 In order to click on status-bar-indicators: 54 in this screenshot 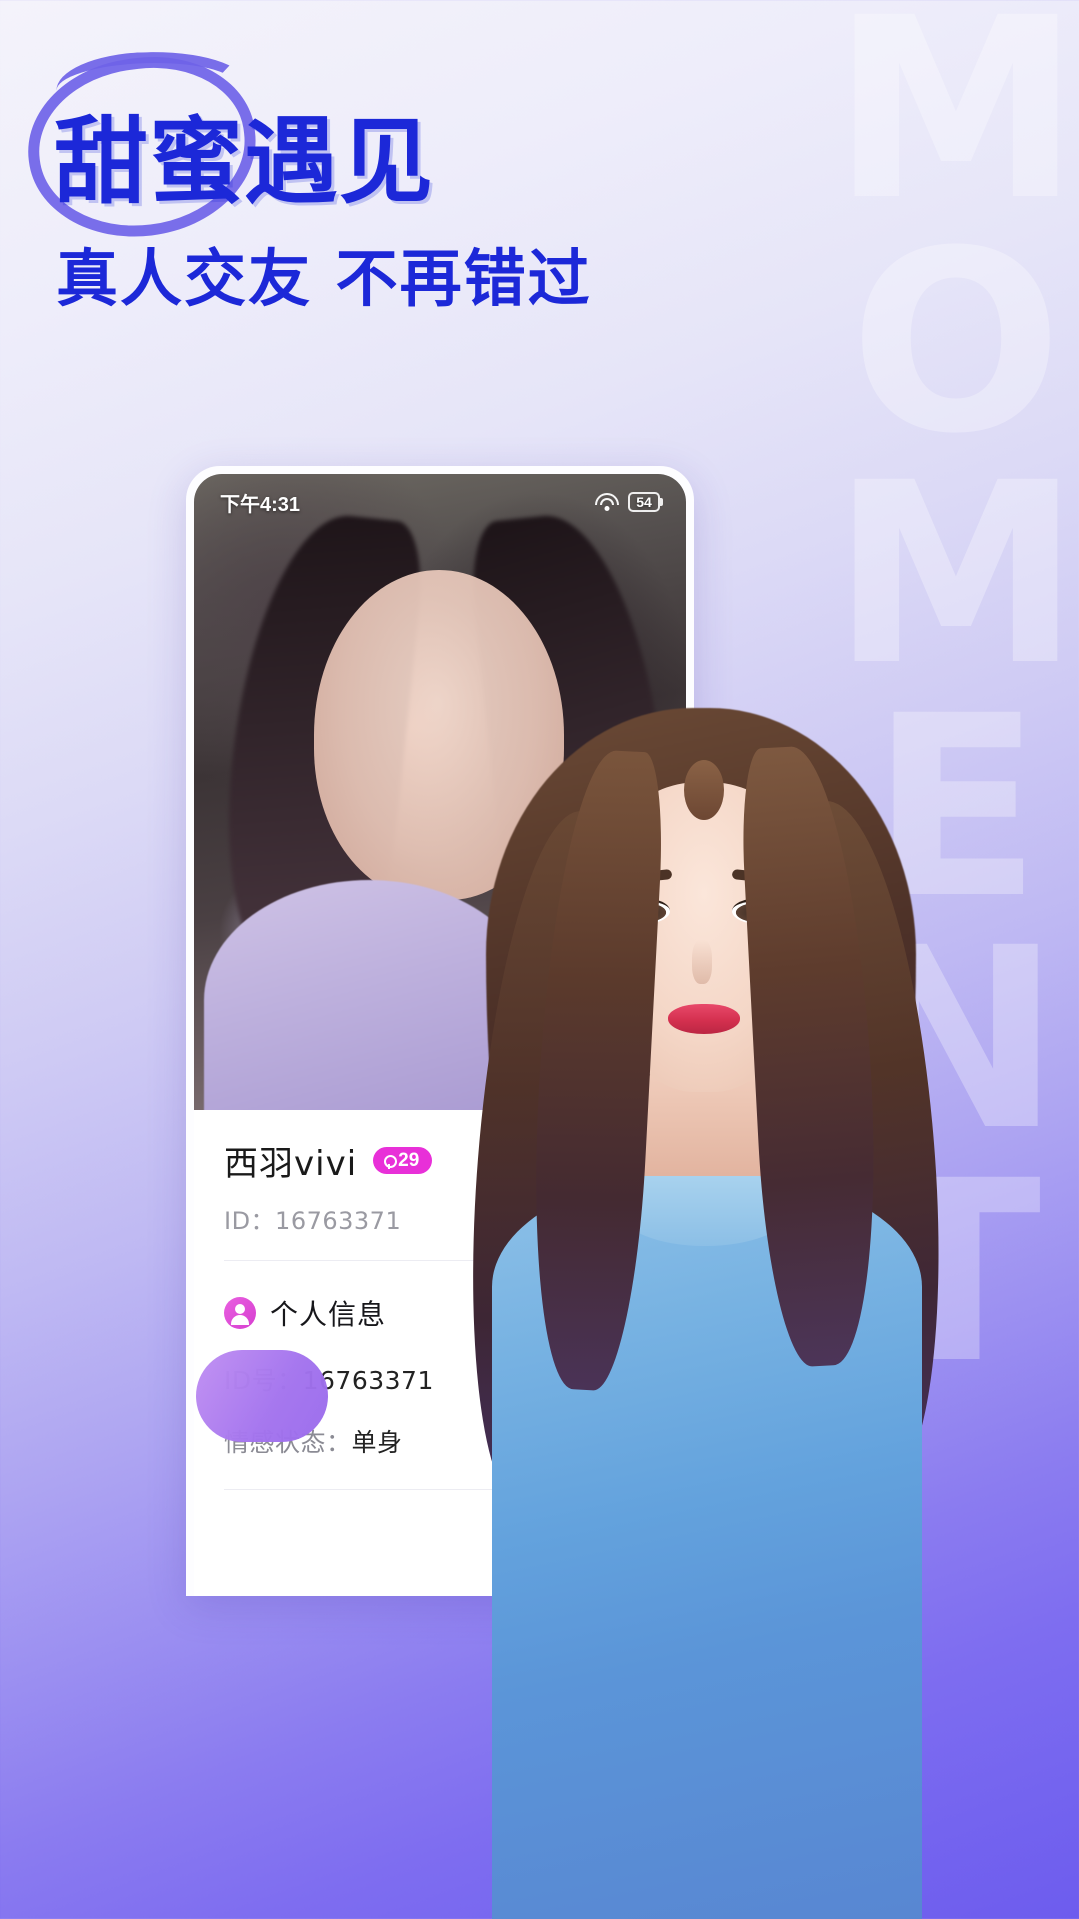, I will do `click(627, 502)`.